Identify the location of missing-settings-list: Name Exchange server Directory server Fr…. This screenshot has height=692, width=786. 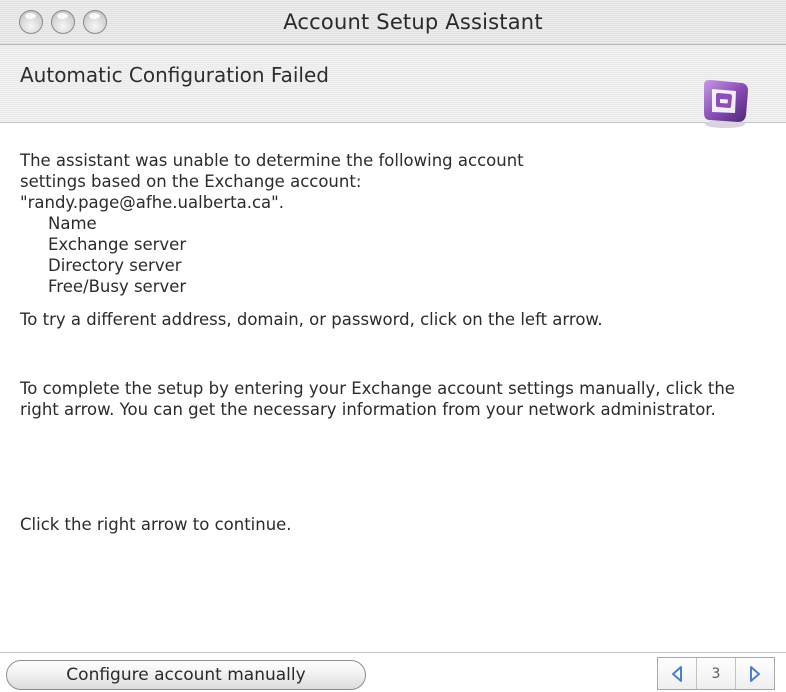
(390, 255).